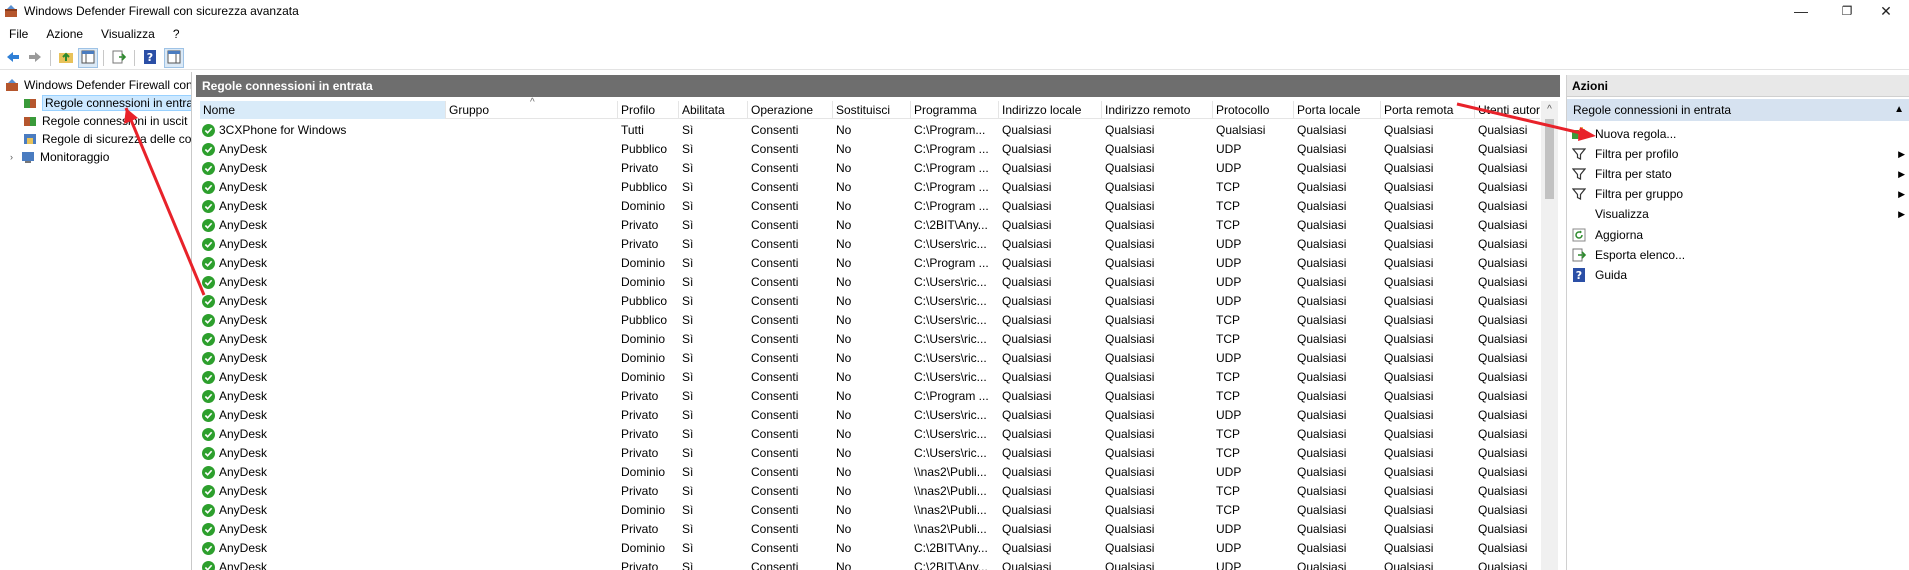 This screenshot has height=570, width=1909. Describe the element at coordinates (106, 103) in the screenshot. I see `tree-item-inbound-rules: Regole connessioni in entra` at that location.